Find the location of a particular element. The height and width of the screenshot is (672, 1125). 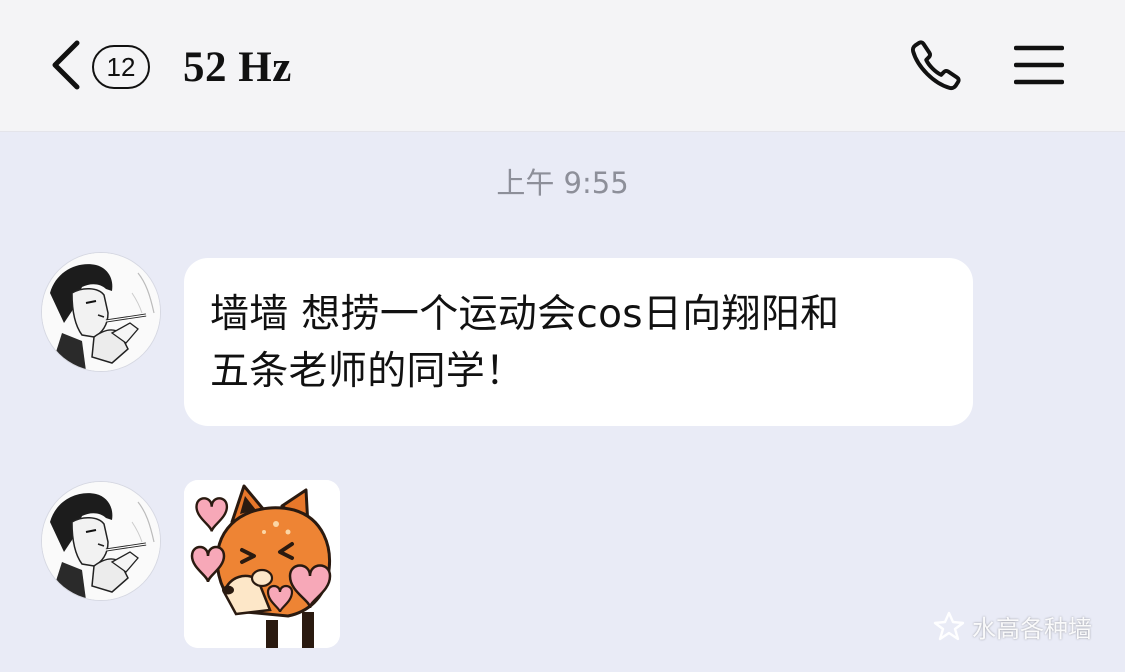

watermark: 水高各种墙 is located at coordinates (1012, 626).